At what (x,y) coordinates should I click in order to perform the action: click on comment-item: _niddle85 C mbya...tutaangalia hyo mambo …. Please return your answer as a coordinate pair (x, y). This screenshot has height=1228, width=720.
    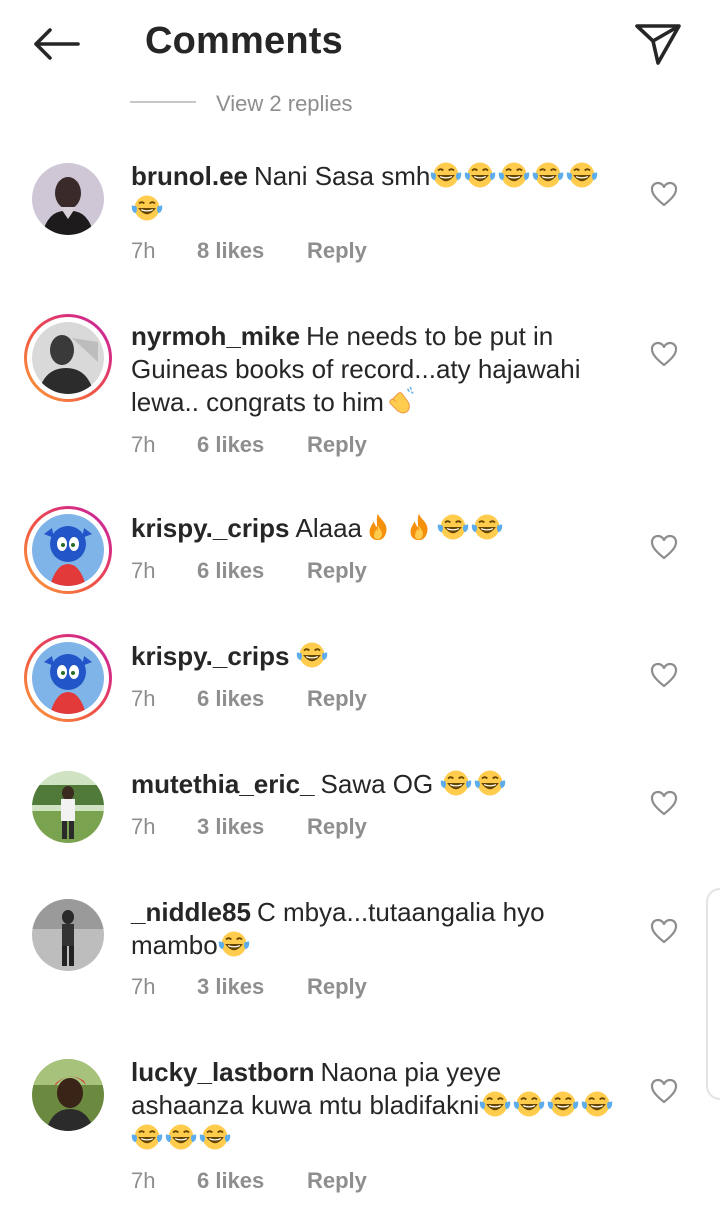
    Looking at the image, I should click on (360, 956).